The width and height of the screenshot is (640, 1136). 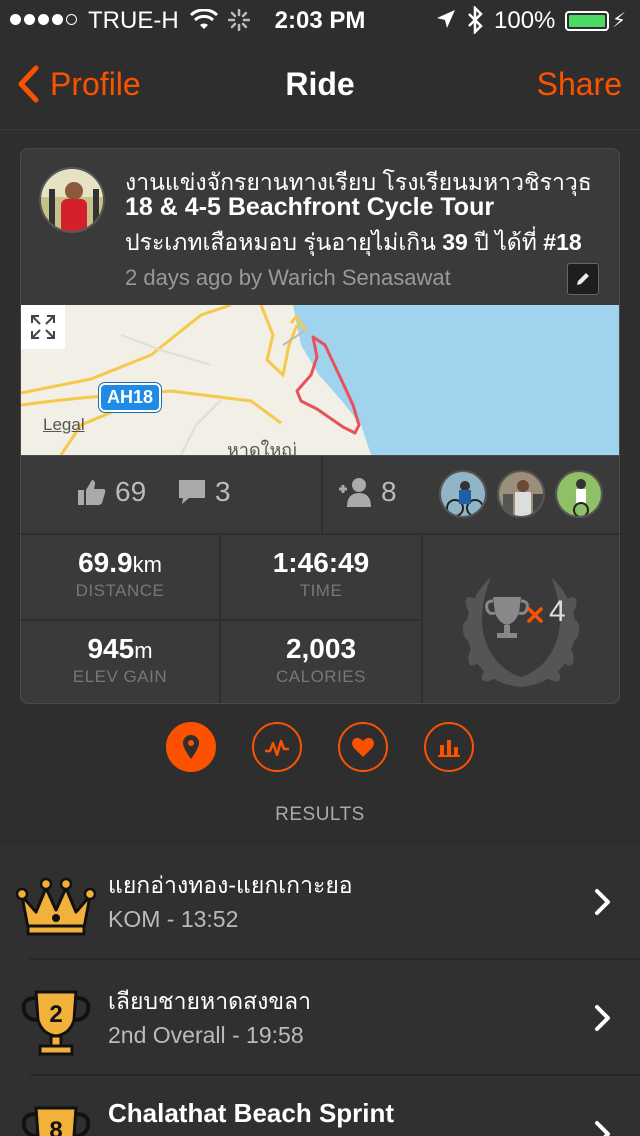 What do you see at coordinates (320, 747) in the screenshot?
I see `activity-tabs` at bounding box center [320, 747].